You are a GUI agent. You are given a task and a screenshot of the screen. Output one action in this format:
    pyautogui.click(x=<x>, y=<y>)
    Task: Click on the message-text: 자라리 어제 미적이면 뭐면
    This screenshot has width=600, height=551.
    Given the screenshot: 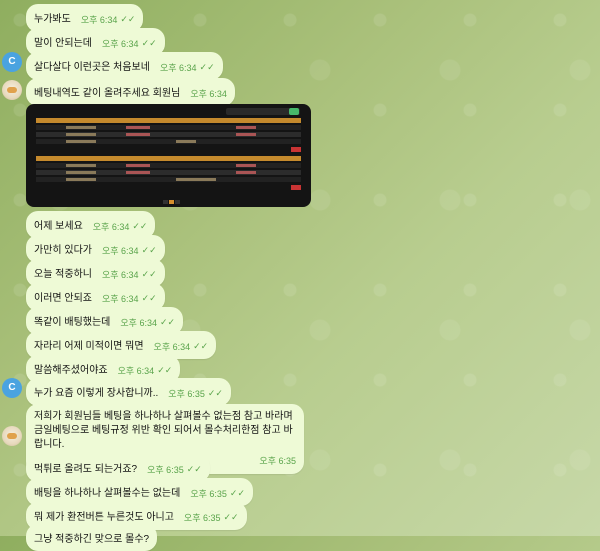 What is the action you would take?
    pyautogui.click(x=89, y=346)
    